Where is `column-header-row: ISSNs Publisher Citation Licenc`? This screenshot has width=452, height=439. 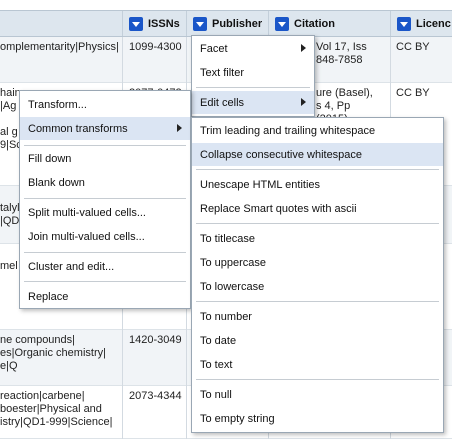 column-header-row: ISSNs Publisher Citation Licenc is located at coordinates (226, 23).